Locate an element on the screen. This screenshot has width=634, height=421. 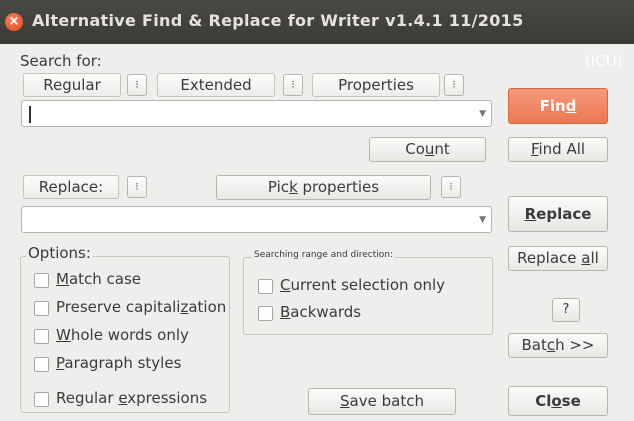
find-button: Find is located at coordinates (558, 106).